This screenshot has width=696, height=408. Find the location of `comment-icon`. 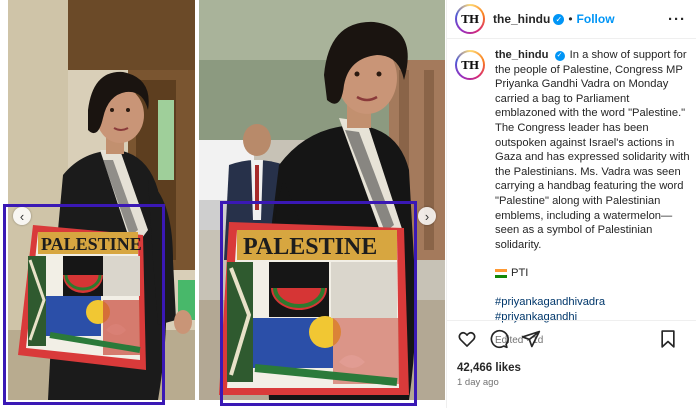

comment-icon is located at coordinates (499, 339).